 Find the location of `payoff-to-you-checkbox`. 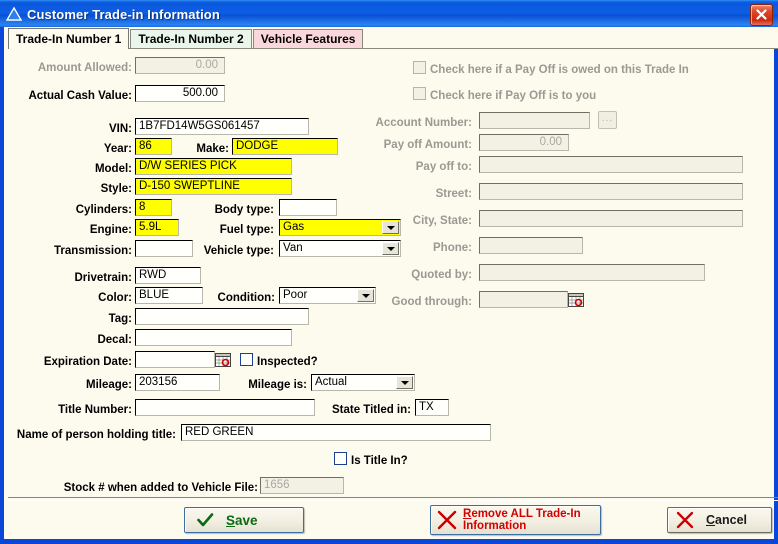

payoff-to-you-checkbox is located at coordinates (419, 93).